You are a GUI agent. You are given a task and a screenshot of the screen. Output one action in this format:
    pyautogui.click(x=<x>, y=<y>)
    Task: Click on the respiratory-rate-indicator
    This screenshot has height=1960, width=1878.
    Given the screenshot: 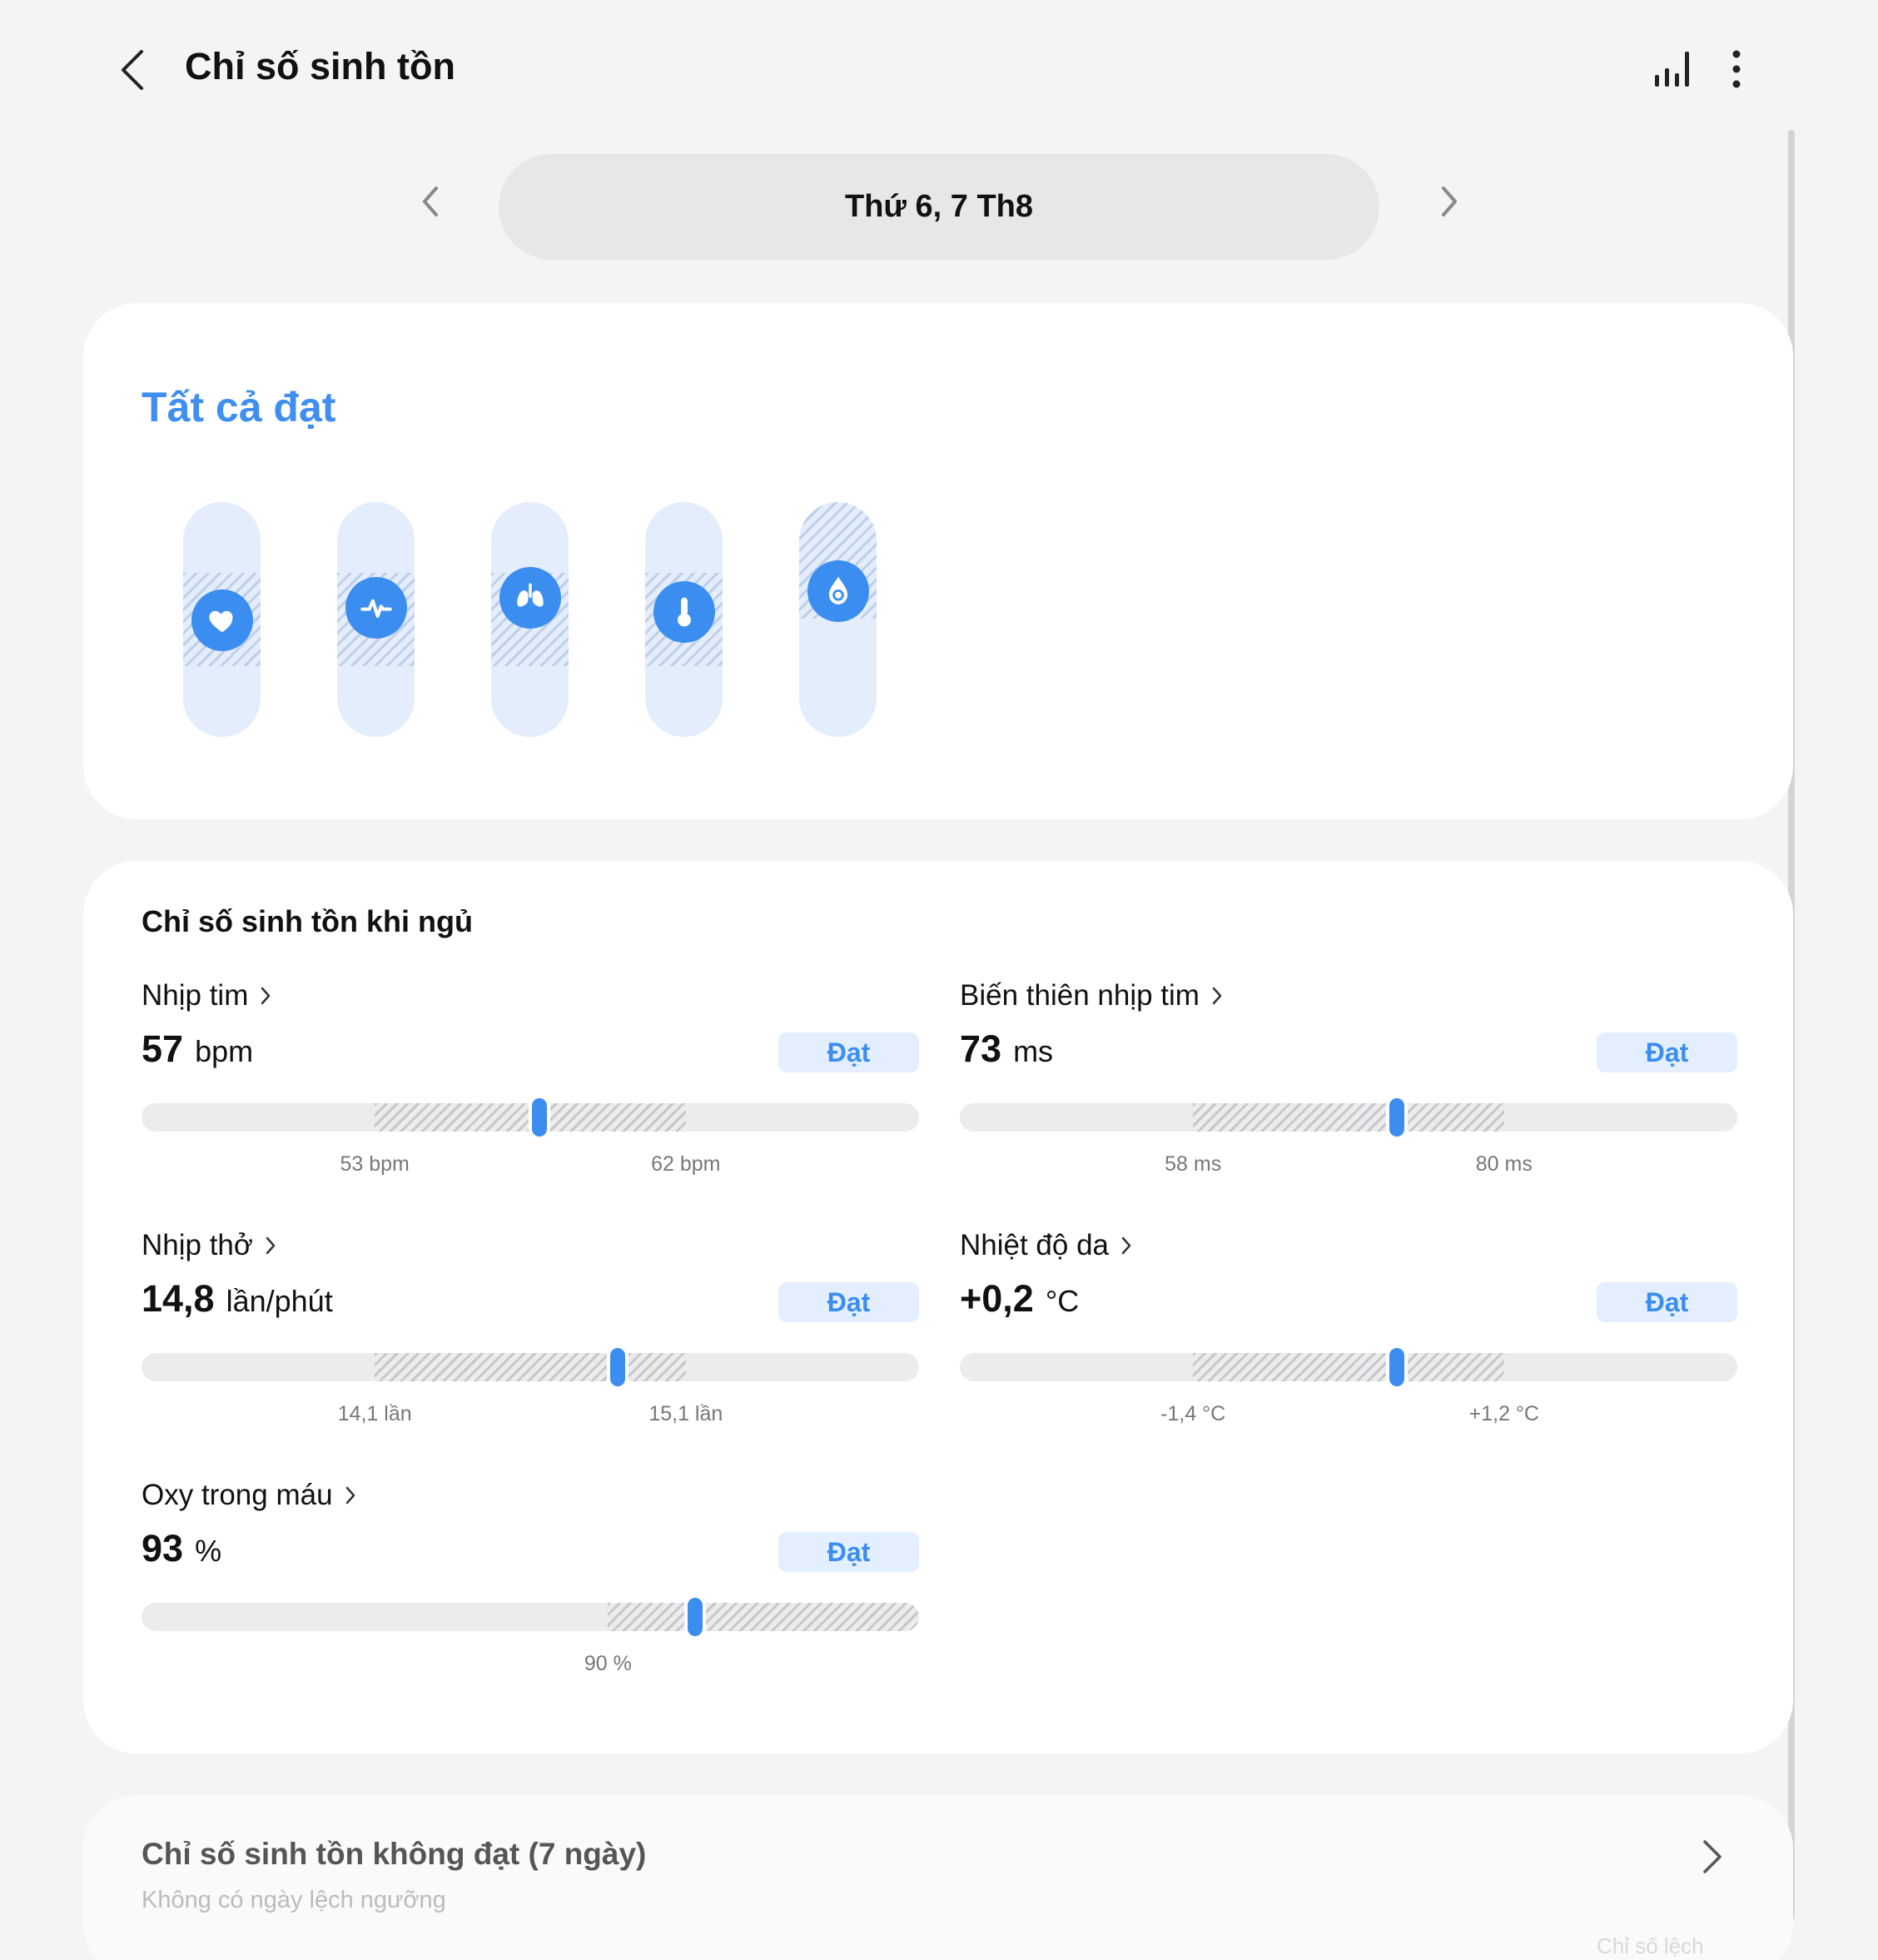 What is the action you would take?
    pyautogui.click(x=530, y=620)
    